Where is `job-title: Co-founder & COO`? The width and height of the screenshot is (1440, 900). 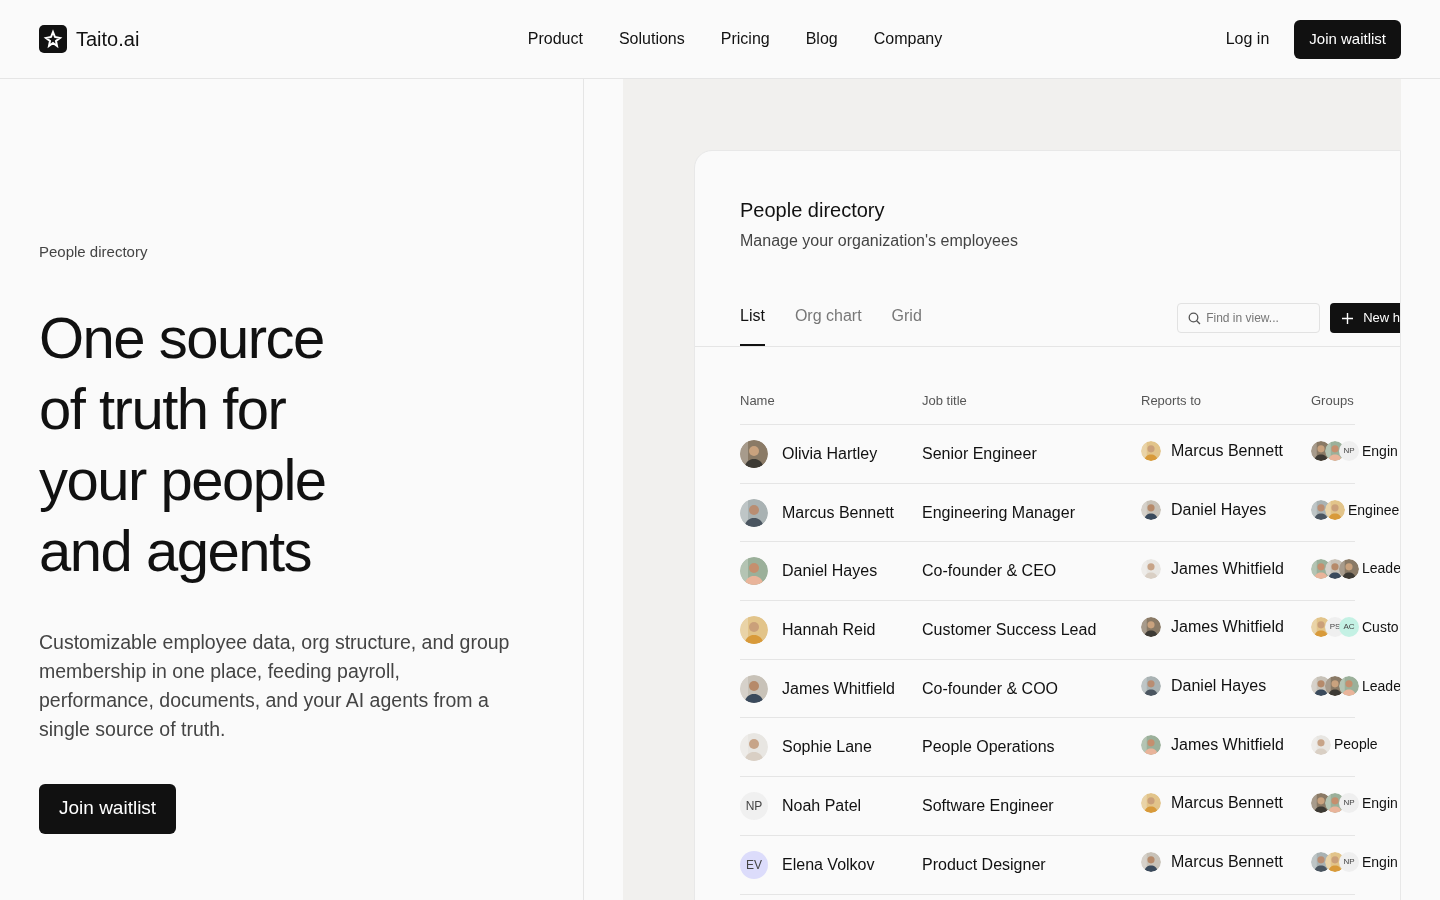 job-title: Co-founder & COO is located at coordinates (990, 688).